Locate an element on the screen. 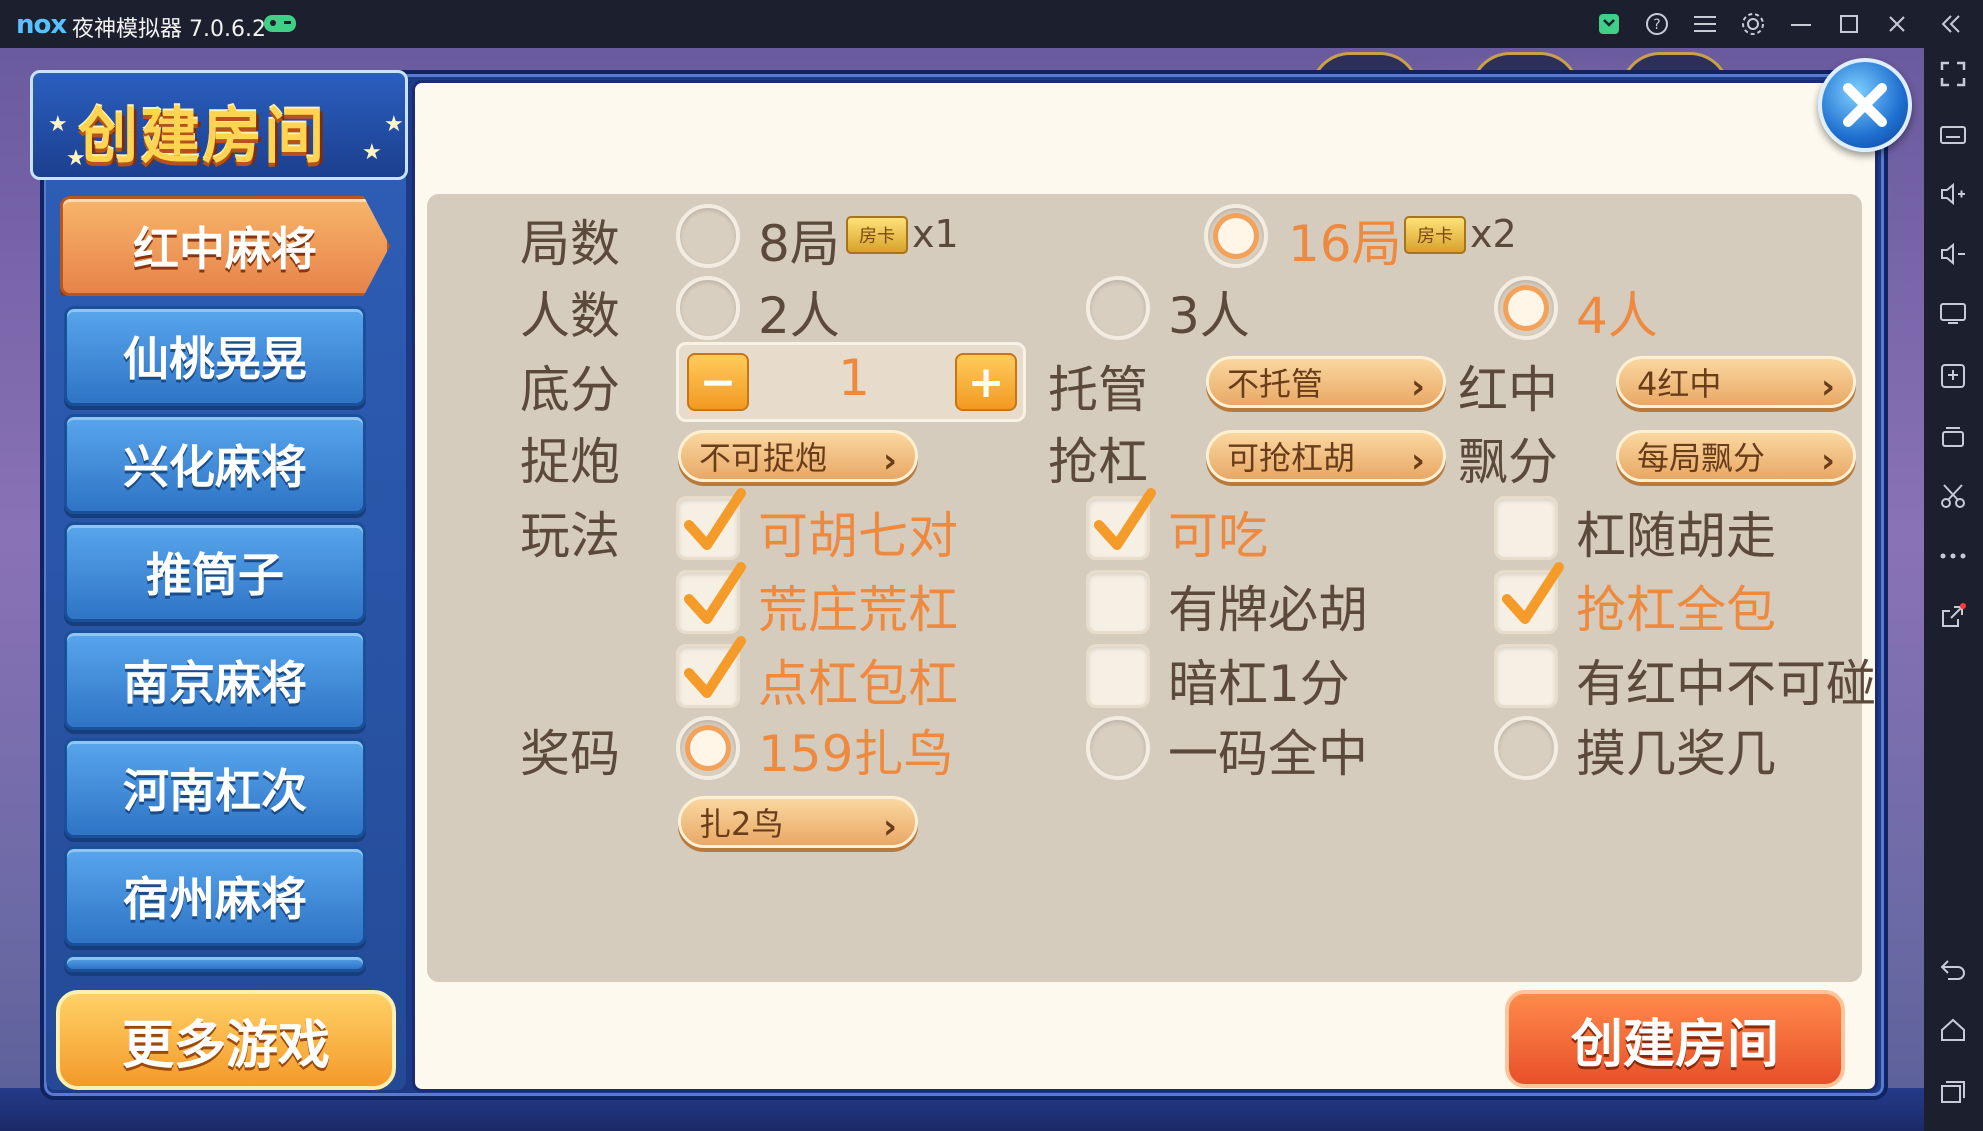 The height and width of the screenshot is (1131, 1983). more-icon is located at coordinates (1953, 556).